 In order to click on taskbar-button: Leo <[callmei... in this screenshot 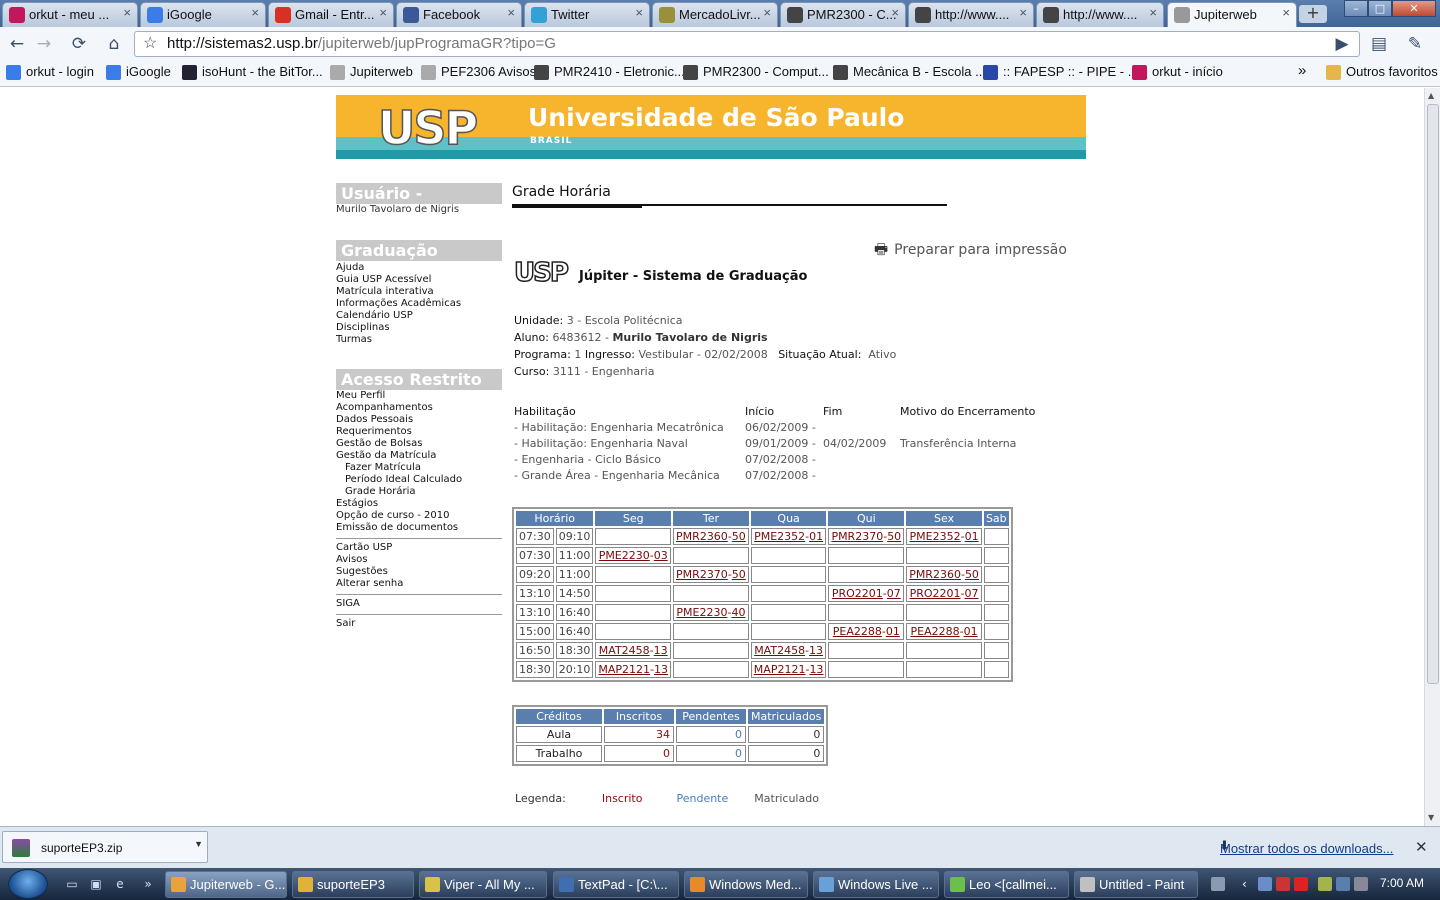, I will do `click(1006, 884)`.